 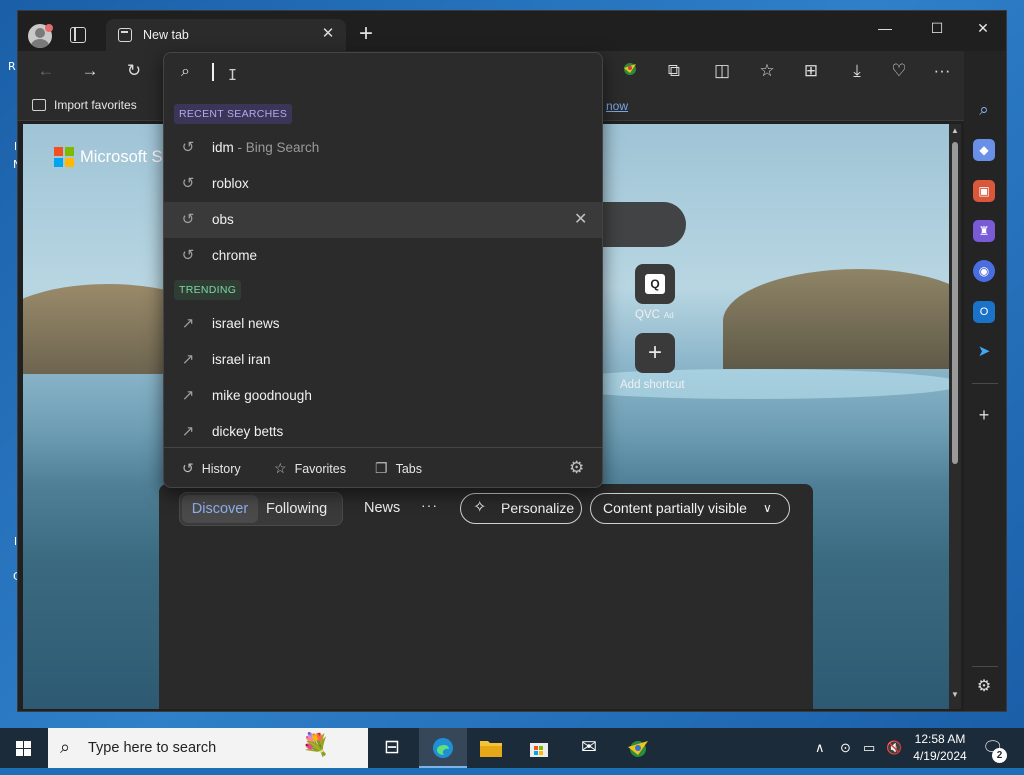 What do you see at coordinates (580, 220) in the screenshot?
I see `remove-suggestion-icon: ✕` at bounding box center [580, 220].